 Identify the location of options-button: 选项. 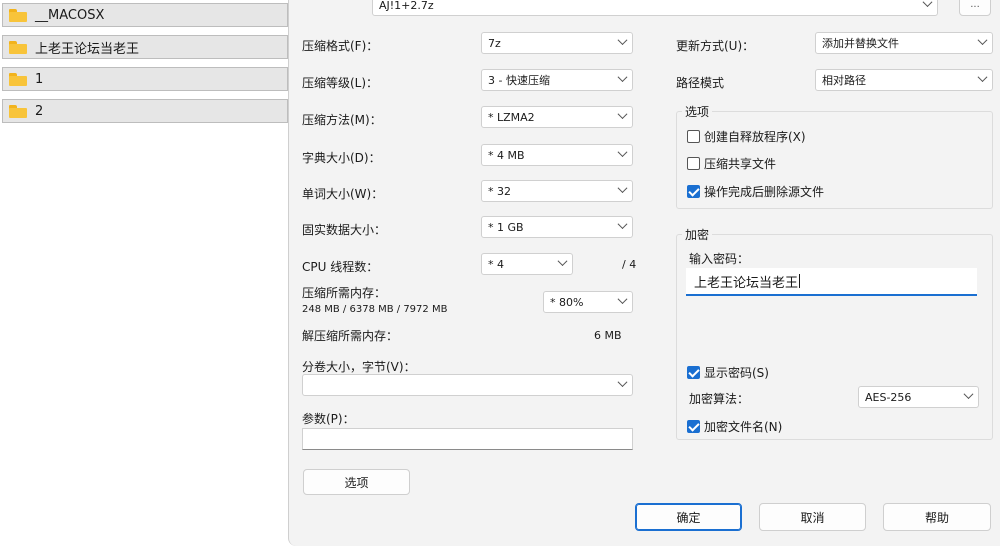
(356, 482).